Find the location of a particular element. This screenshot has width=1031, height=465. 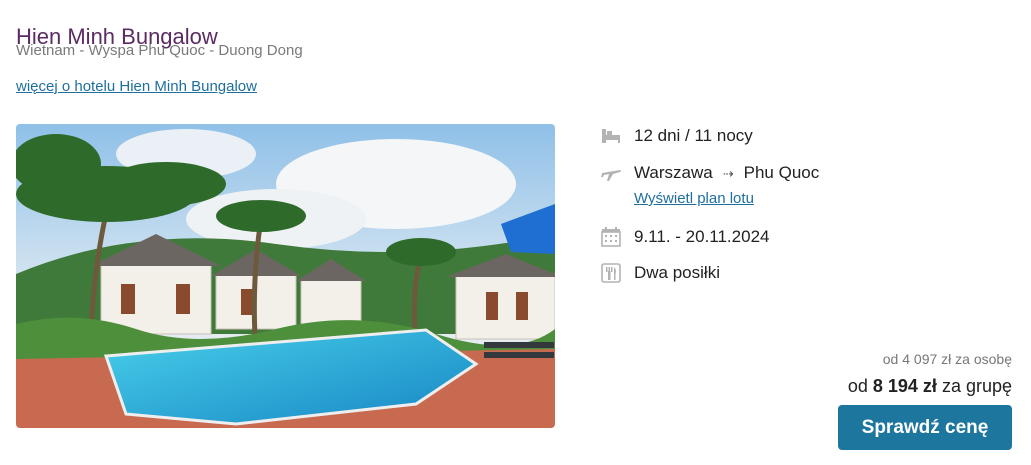

cutlery-icon is located at coordinates (611, 273).